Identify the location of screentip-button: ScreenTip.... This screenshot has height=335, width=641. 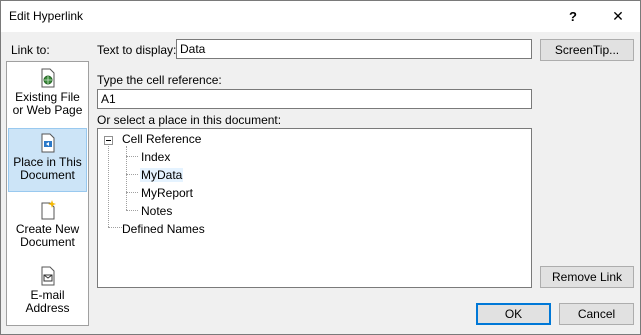
(587, 50).